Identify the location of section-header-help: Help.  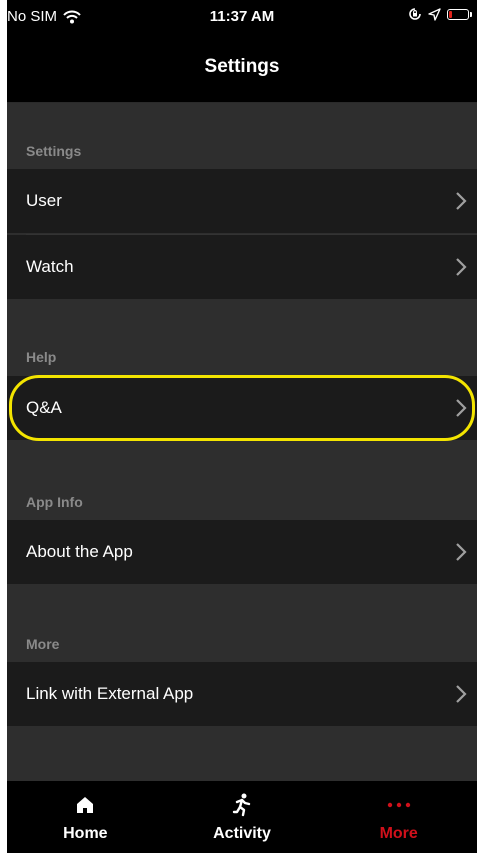
(41, 357).